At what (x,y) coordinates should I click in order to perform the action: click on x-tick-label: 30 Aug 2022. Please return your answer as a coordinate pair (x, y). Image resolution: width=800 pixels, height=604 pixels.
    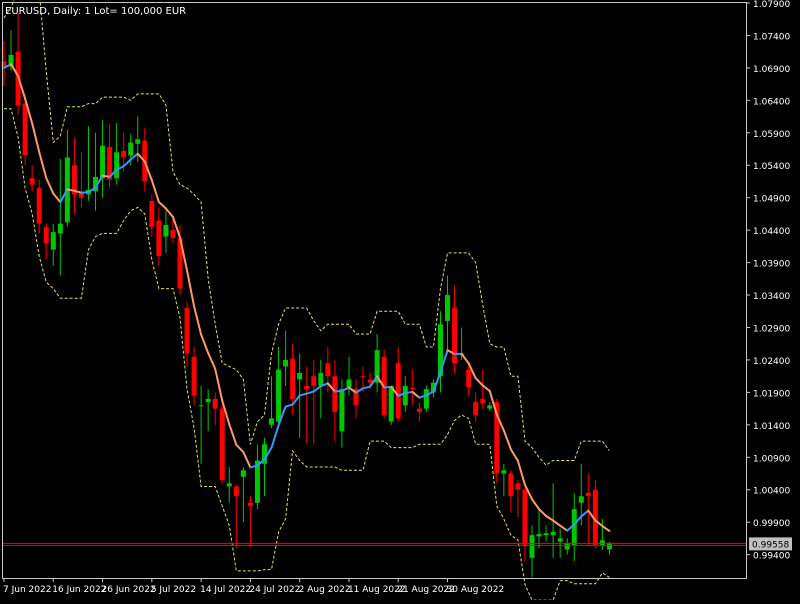
    Looking at the image, I should click on (476, 590).